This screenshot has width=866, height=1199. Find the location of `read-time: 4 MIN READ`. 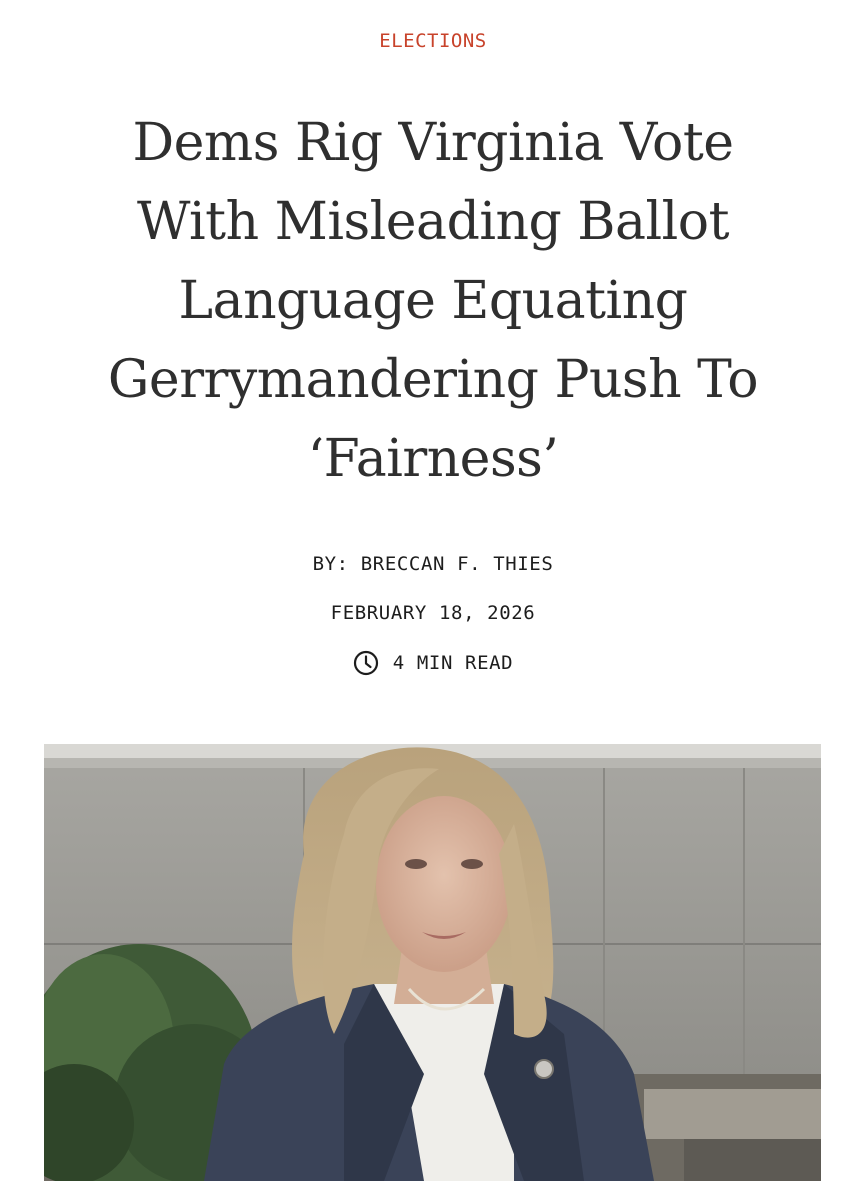

read-time: 4 MIN READ is located at coordinates (433, 663).